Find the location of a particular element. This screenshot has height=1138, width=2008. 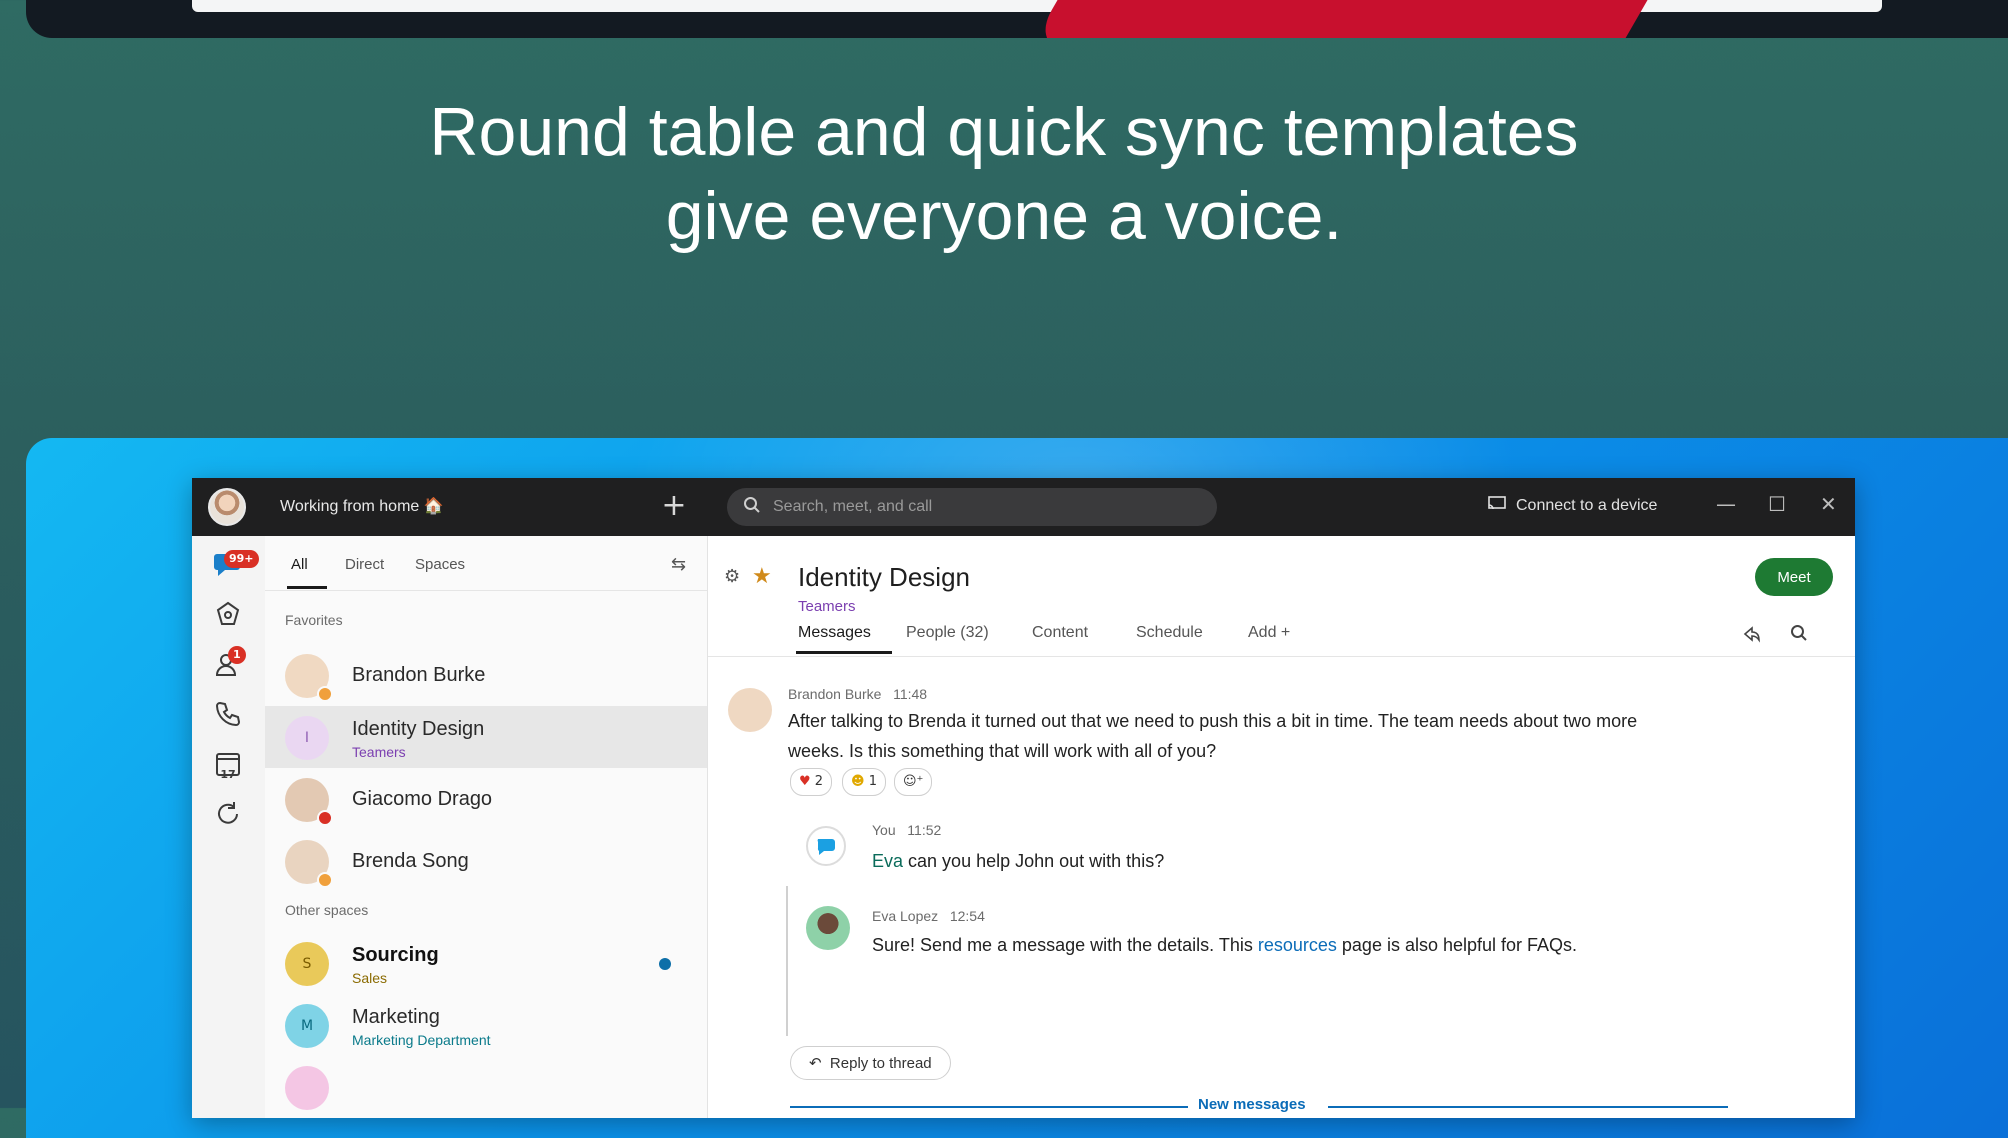

list-filters: All Direct Spaces ⇆ is located at coordinates (486, 563).